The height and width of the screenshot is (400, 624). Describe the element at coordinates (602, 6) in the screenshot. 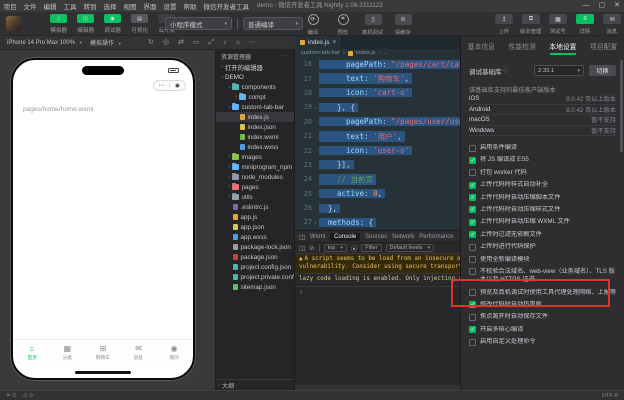

I see `maximize-icon: ▢` at that location.